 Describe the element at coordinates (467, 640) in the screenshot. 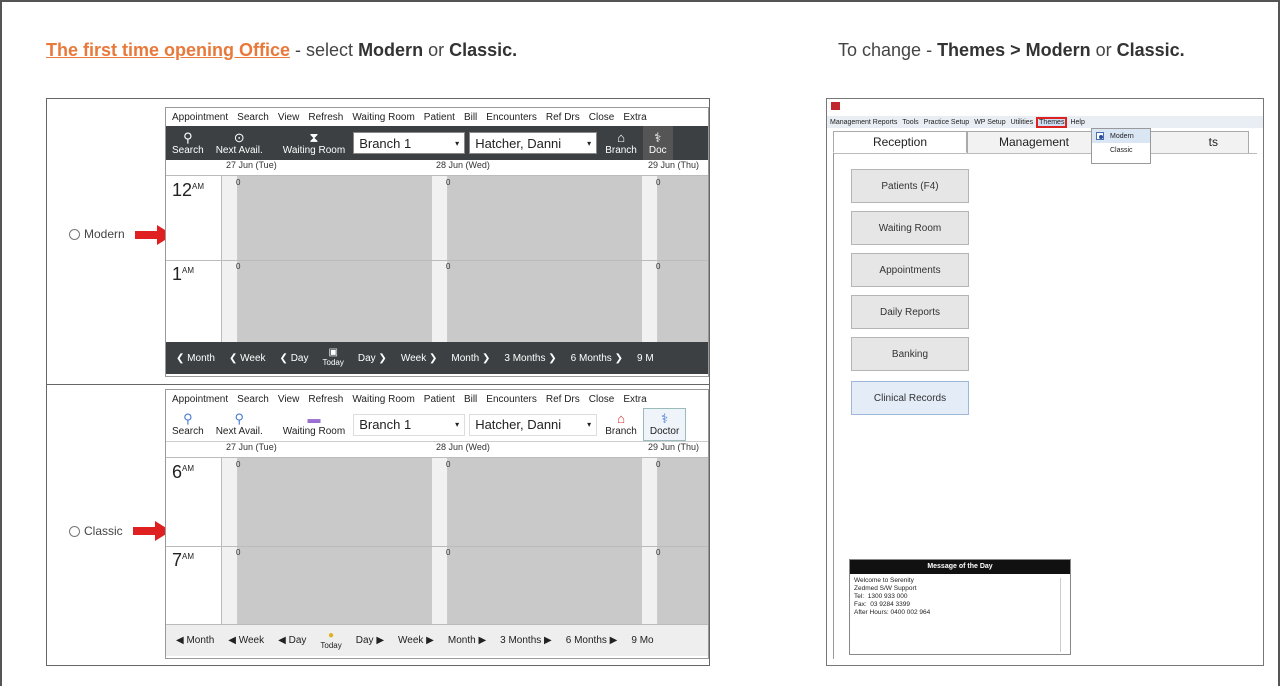

I see `next-month-button: Month ▶` at that location.